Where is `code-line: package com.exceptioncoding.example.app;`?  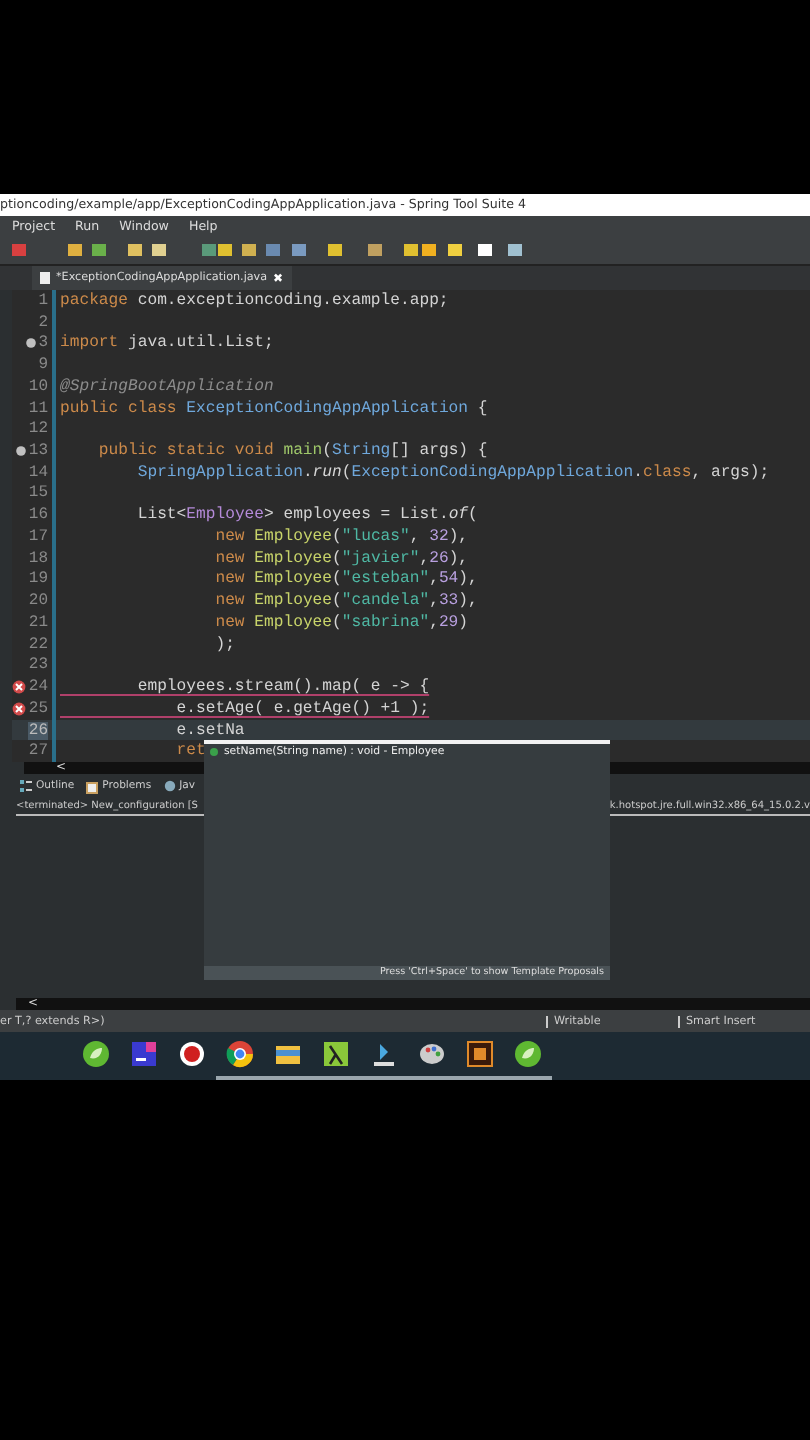
code-line: package com.exceptioncoding.example.app; is located at coordinates (253, 300).